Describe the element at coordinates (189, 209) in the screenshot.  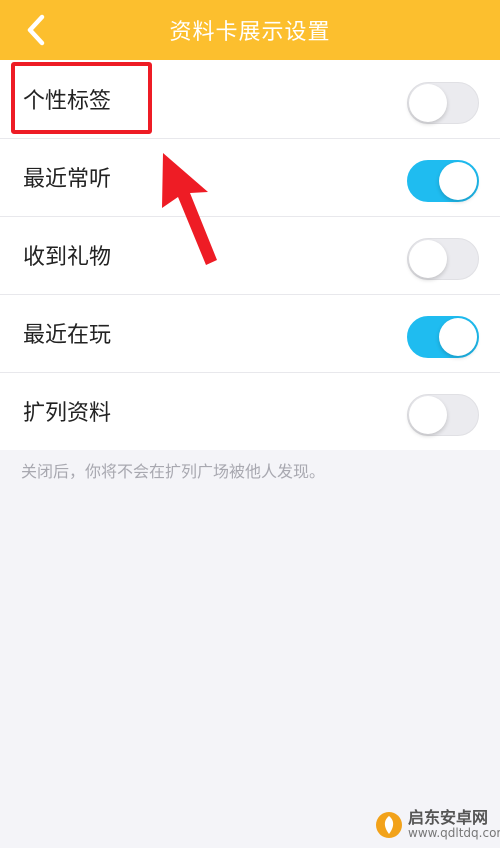
I see `annotation-arrow-icon` at that location.